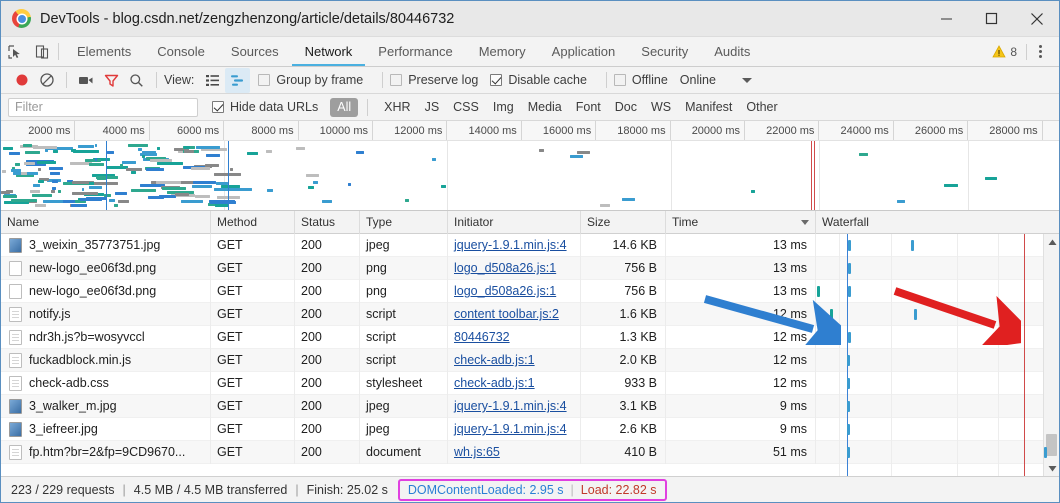 This screenshot has width=1060, height=503. Describe the element at coordinates (46, 80) in the screenshot. I see `clear-icon` at that location.